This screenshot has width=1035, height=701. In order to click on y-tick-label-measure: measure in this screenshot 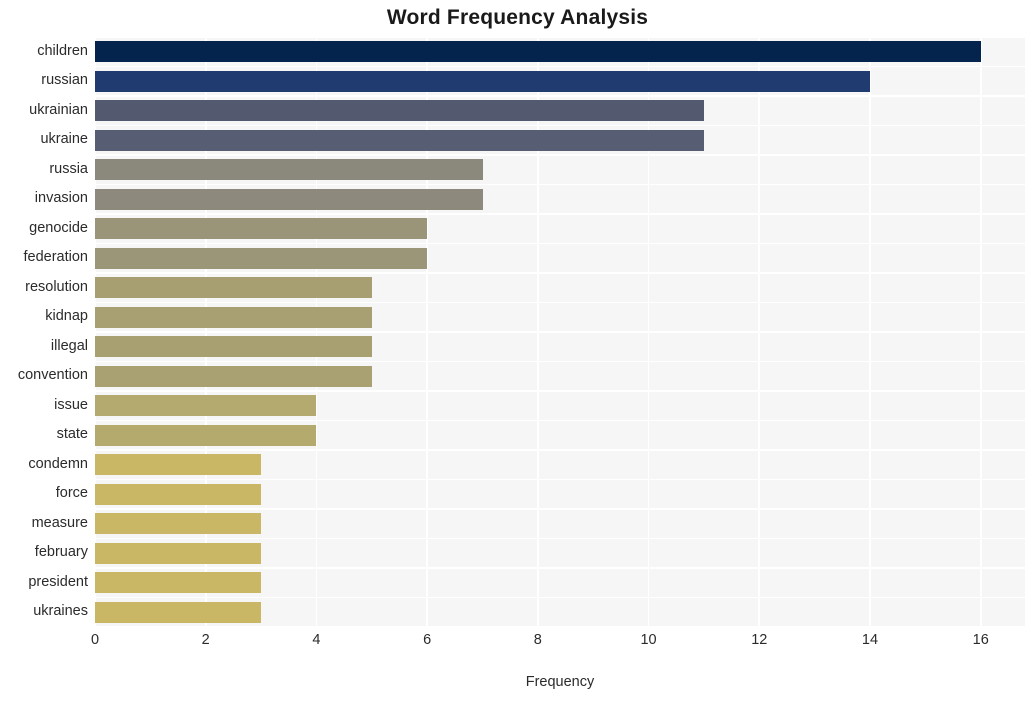, I will do `click(59, 522)`.